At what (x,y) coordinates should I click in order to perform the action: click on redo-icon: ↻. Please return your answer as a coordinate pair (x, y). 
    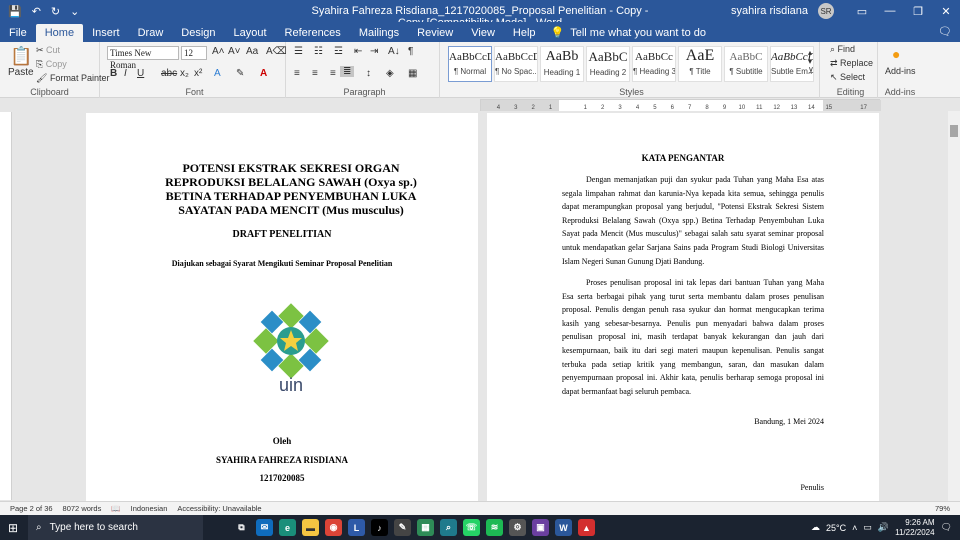
    Looking at the image, I should click on (55, 11).